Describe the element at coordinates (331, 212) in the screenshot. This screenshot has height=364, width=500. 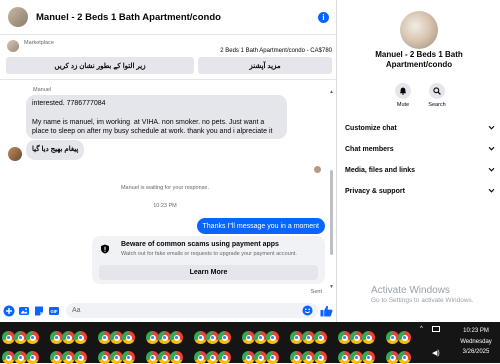
I see `scroll-thumb` at that location.